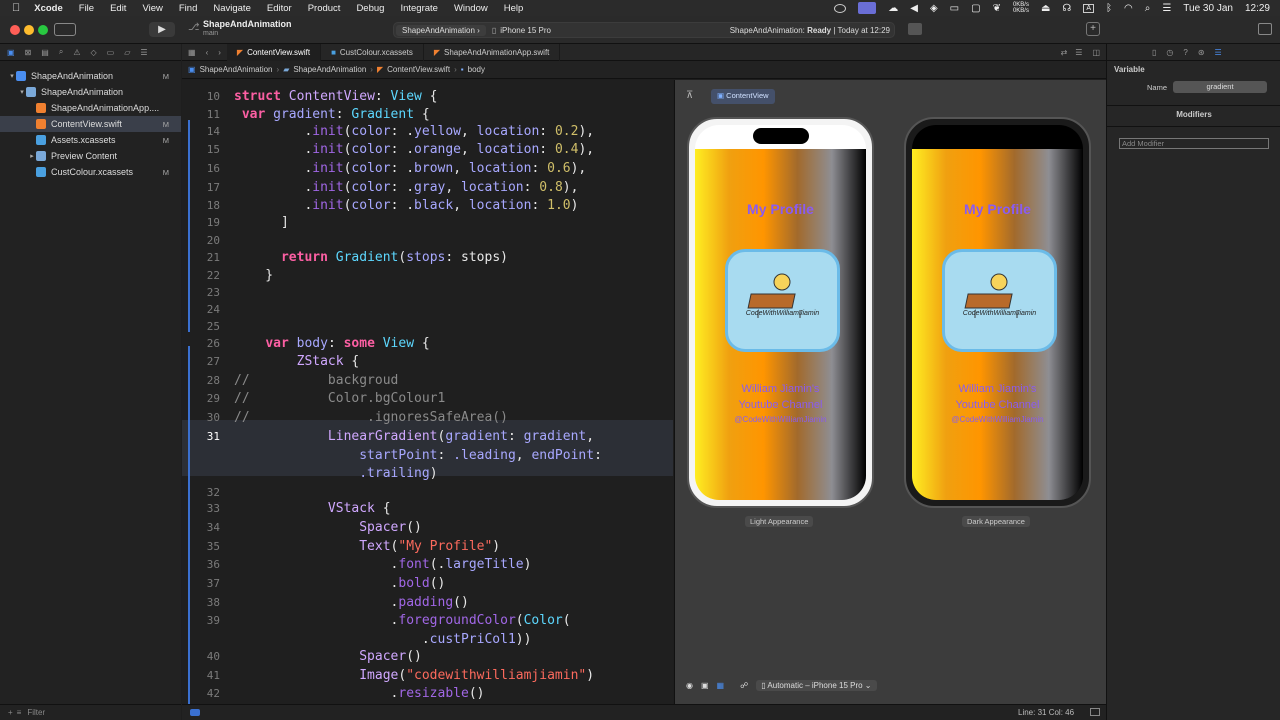 This screenshot has height=720, width=1280. I want to click on code-line: .bold(), so click(340, 583).